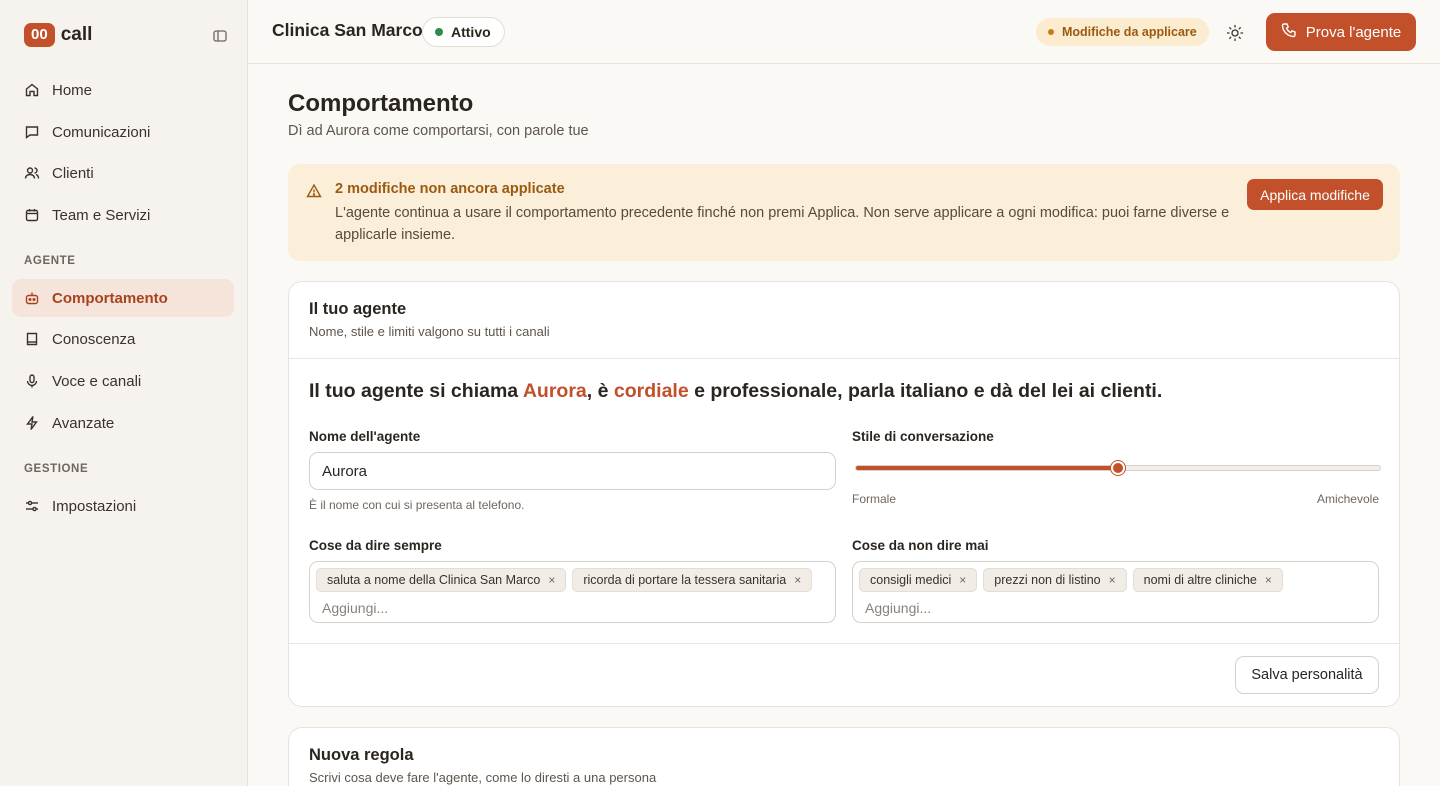  Describe the element at coordinates (572, 471) in the screenshot. I see `agent-name-input` at that location.